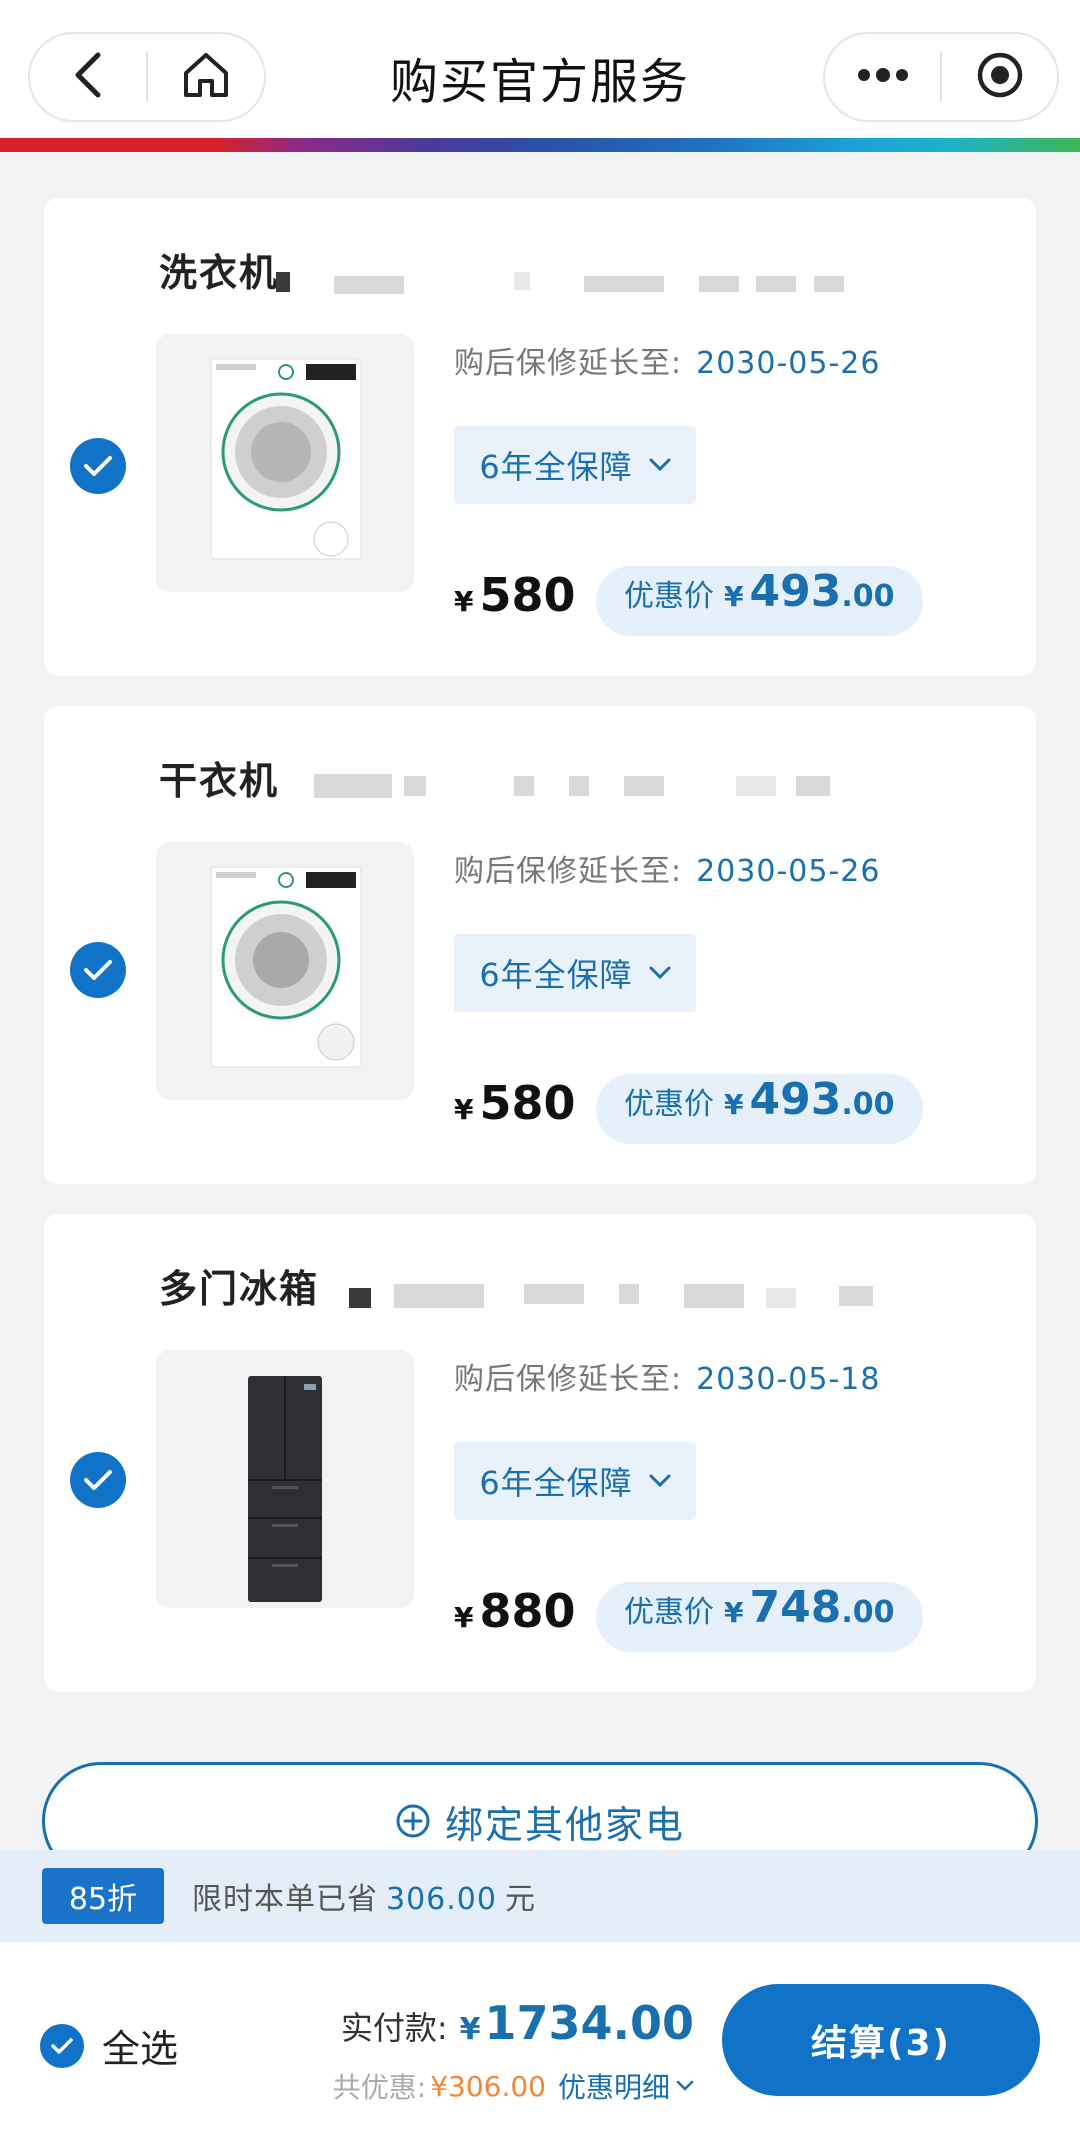 This screenshot has height=2137, width=1080. Describe the element at coordinates (239, 1289) in the screenshot. I see `product-name: 多门冰箱` at that location.